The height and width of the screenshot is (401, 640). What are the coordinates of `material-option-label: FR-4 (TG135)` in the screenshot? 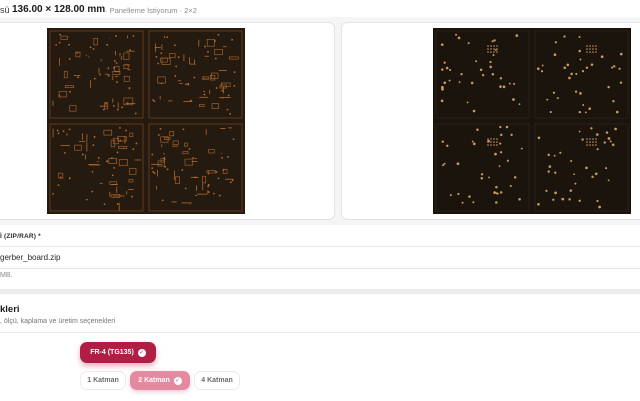 It's located at (112, 352).